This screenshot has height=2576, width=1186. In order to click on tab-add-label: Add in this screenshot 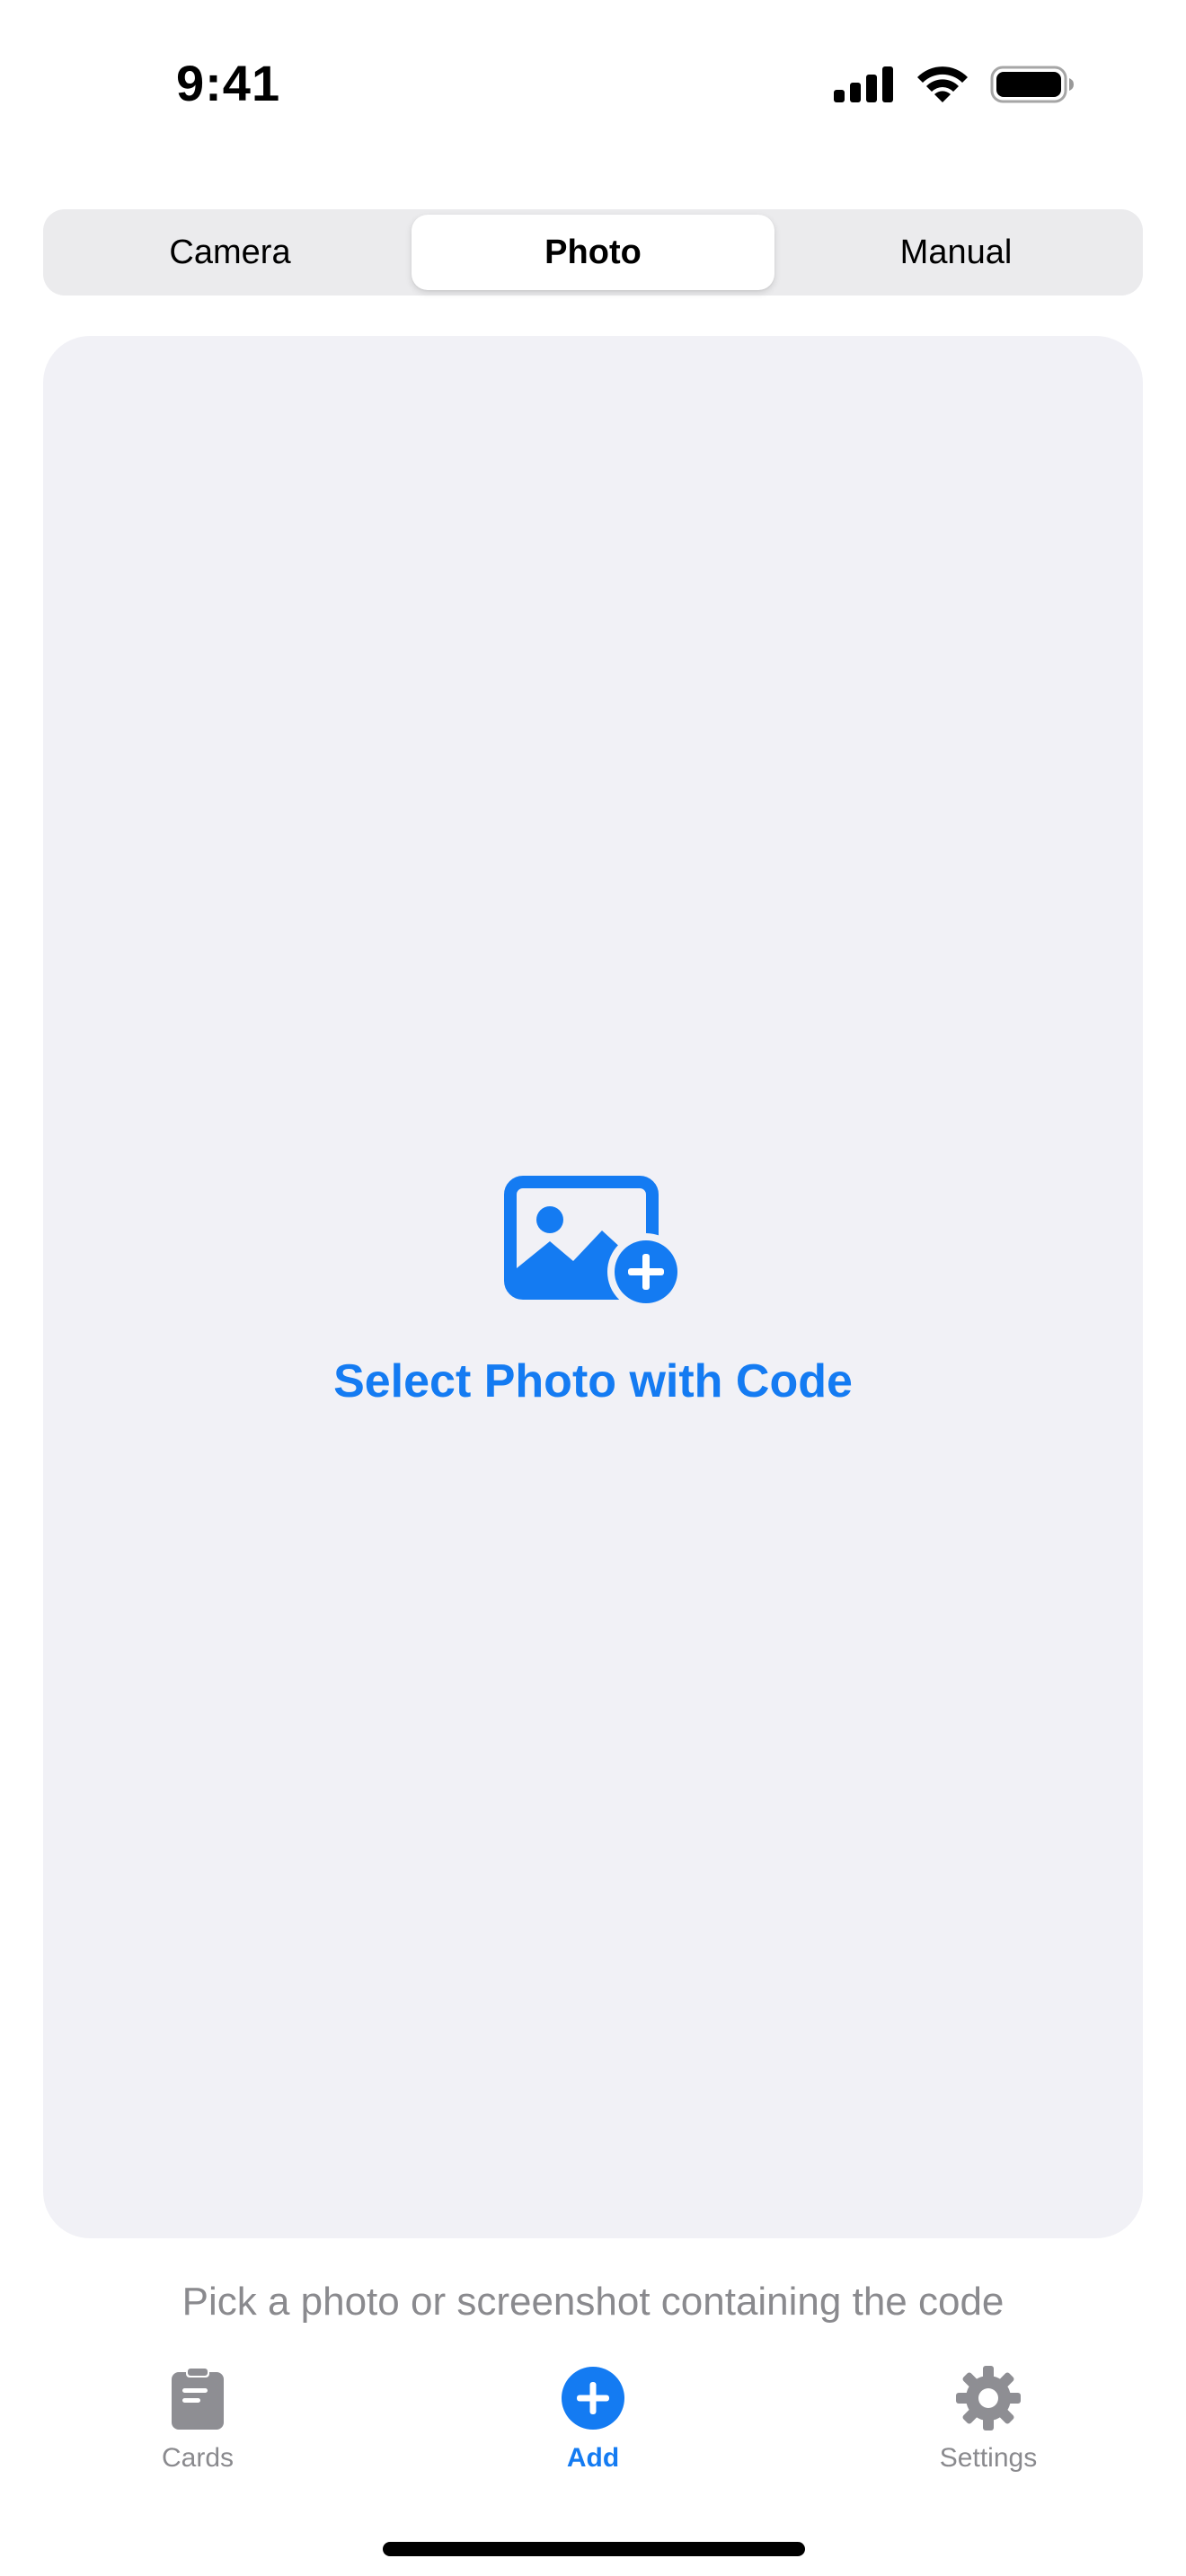, I will do `click(593, 2458)`.